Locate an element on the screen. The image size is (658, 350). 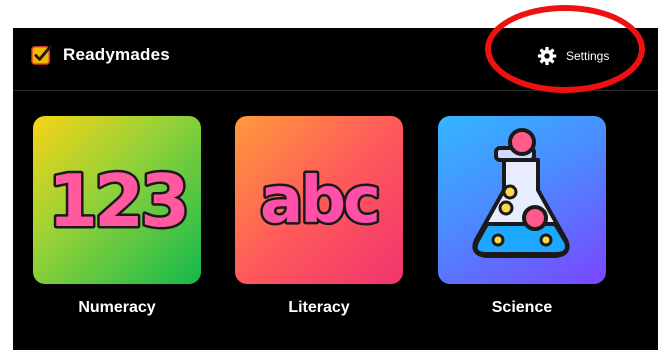
science-tile is located at coordinates (522, 200).